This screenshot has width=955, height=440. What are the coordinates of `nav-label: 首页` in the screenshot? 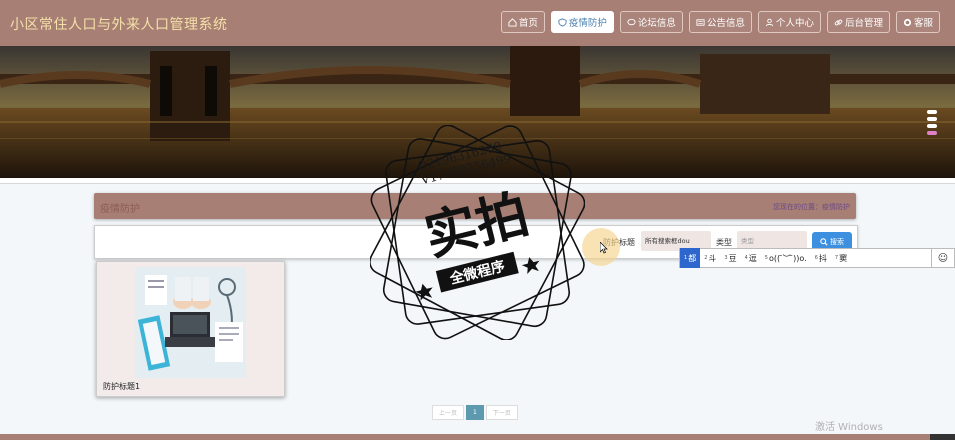 It's located at (528, 23).